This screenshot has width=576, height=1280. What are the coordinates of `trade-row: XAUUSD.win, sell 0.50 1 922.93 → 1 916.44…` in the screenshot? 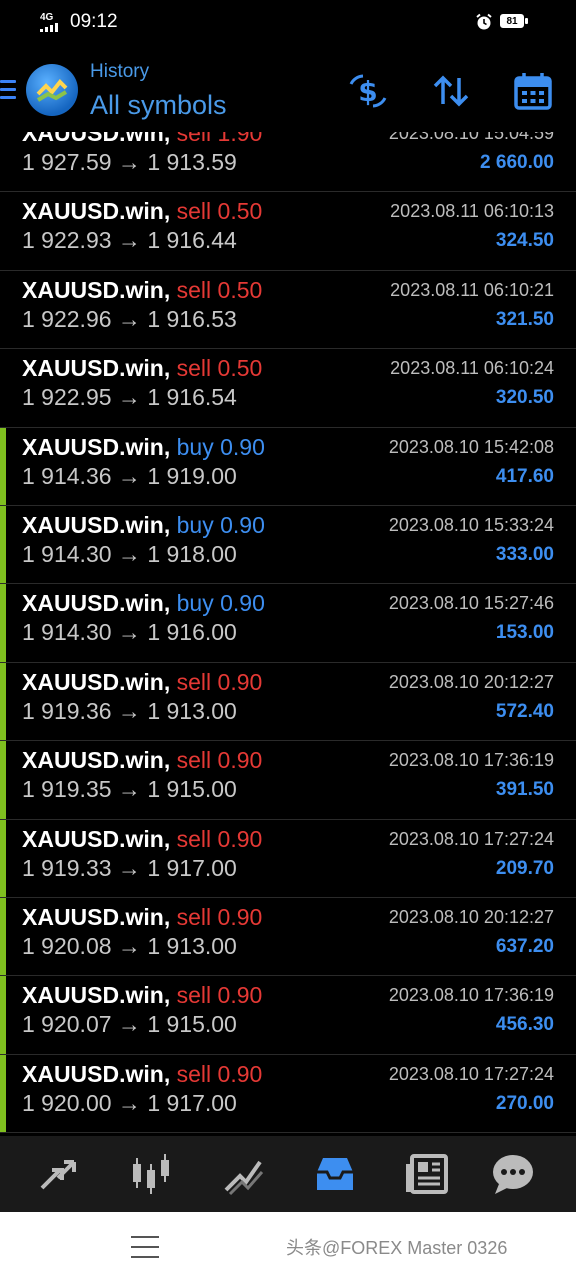 It's located at (288, 231).